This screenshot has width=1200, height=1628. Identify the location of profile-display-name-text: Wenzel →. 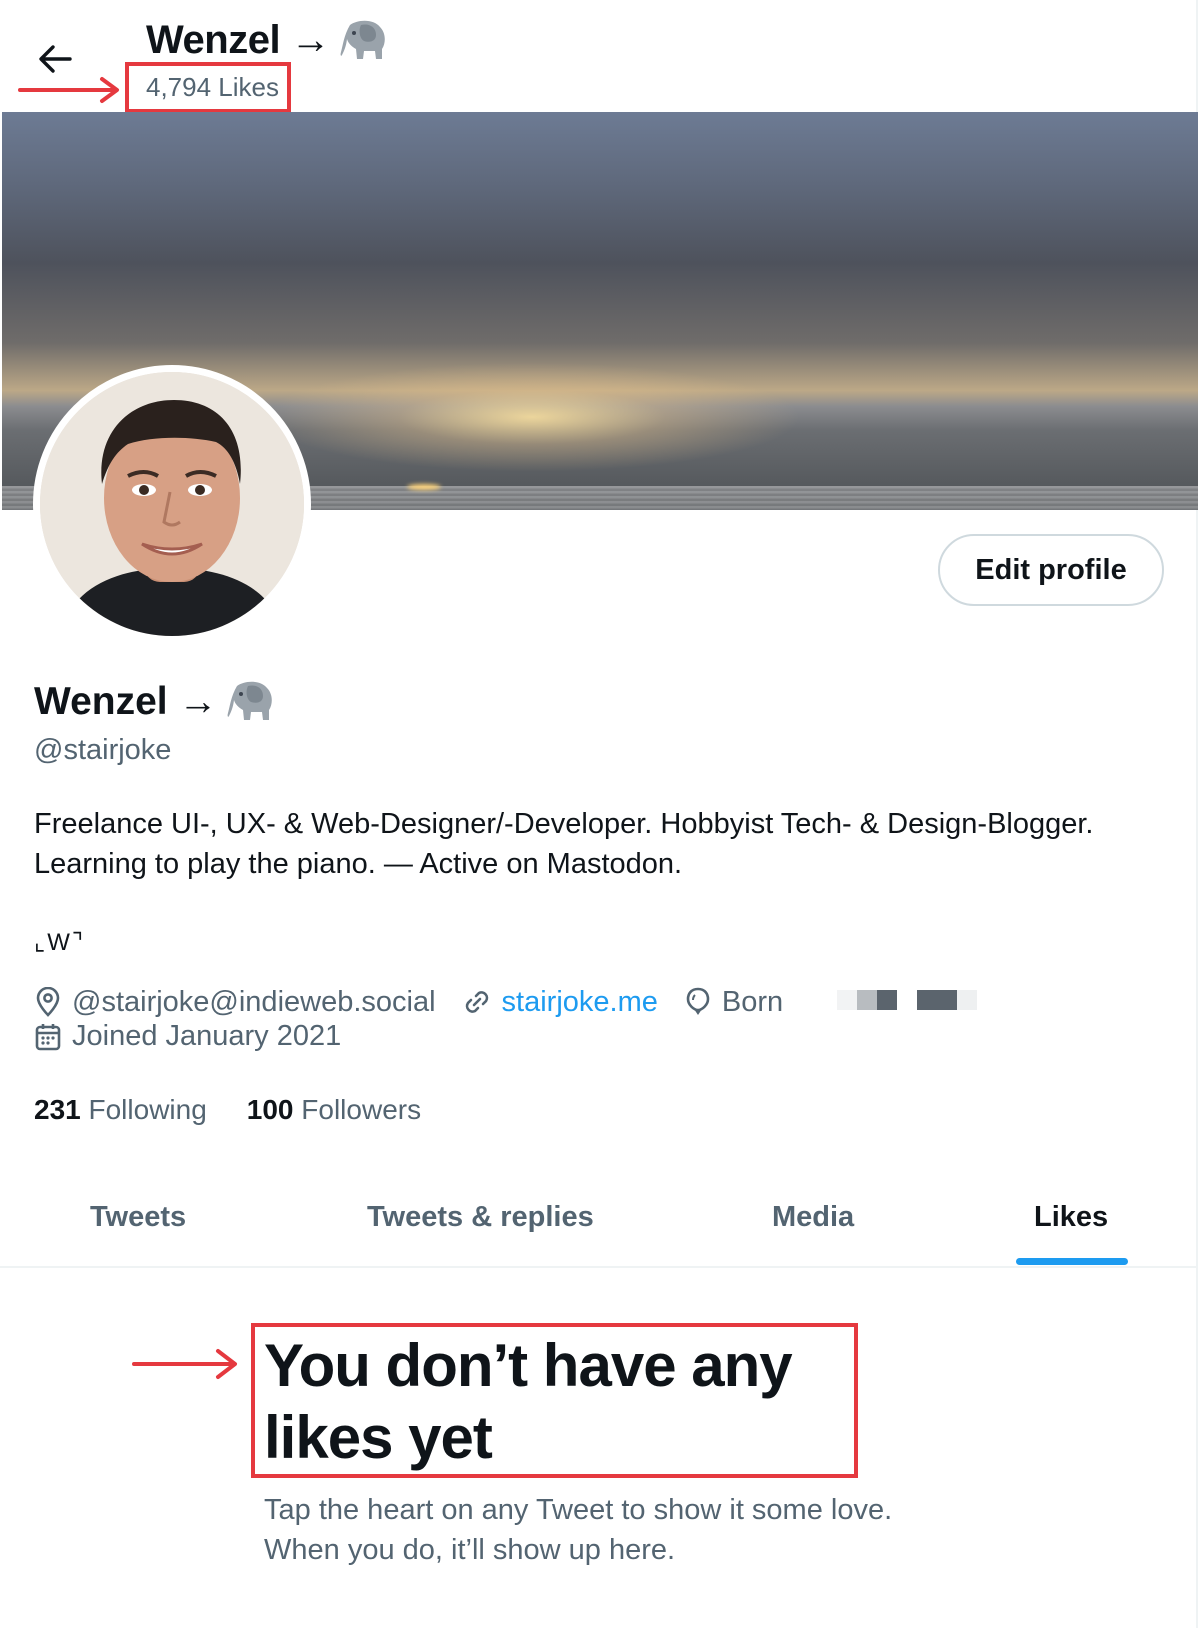
(126, 701).